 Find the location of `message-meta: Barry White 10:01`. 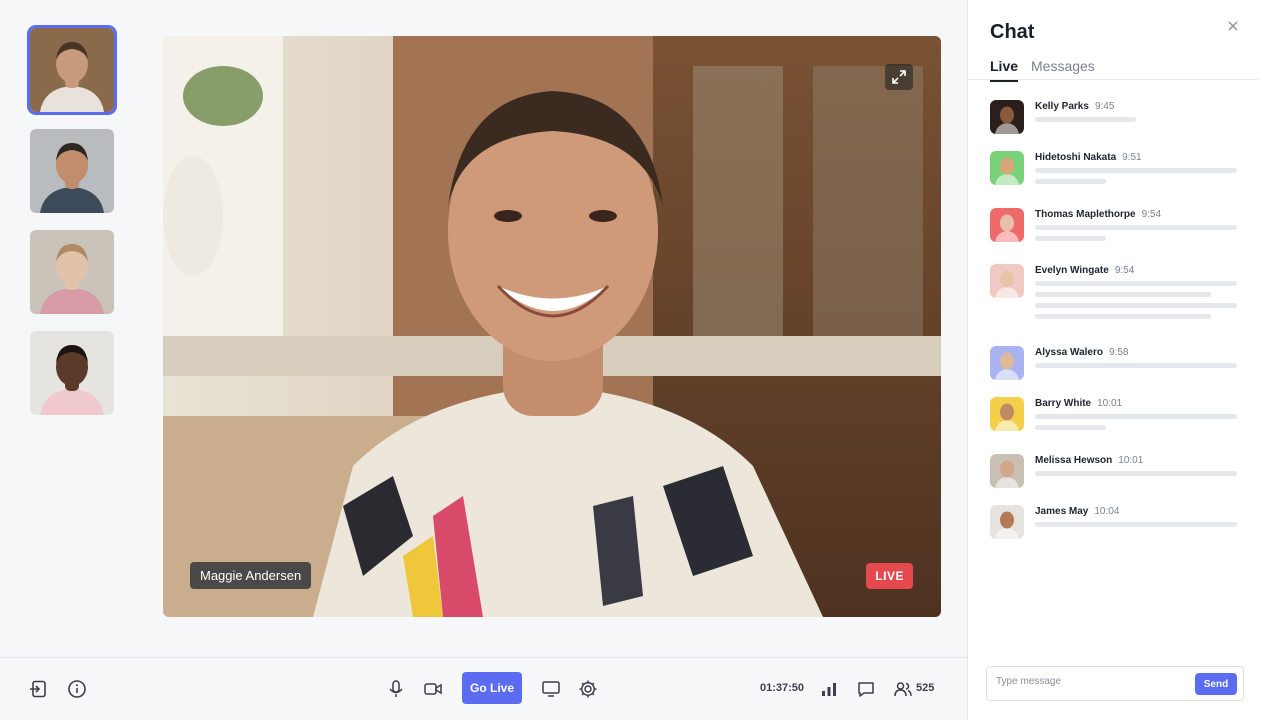

message-meta: Barry White 10:01 is located at coordinates (1078, 403).